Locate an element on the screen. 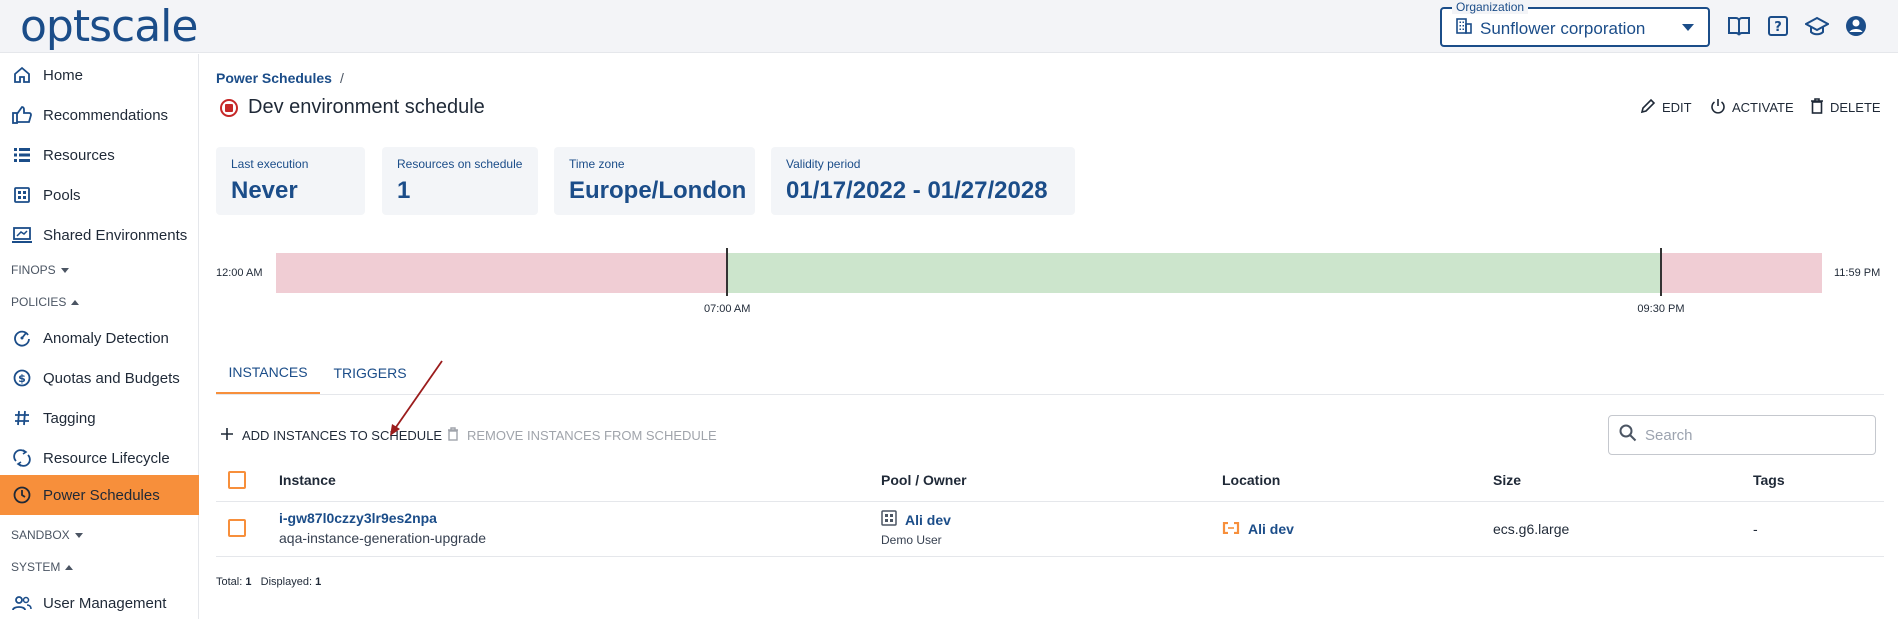  timeline-off-time-label: 09:30 PM is located at coordinates (1661, 309).